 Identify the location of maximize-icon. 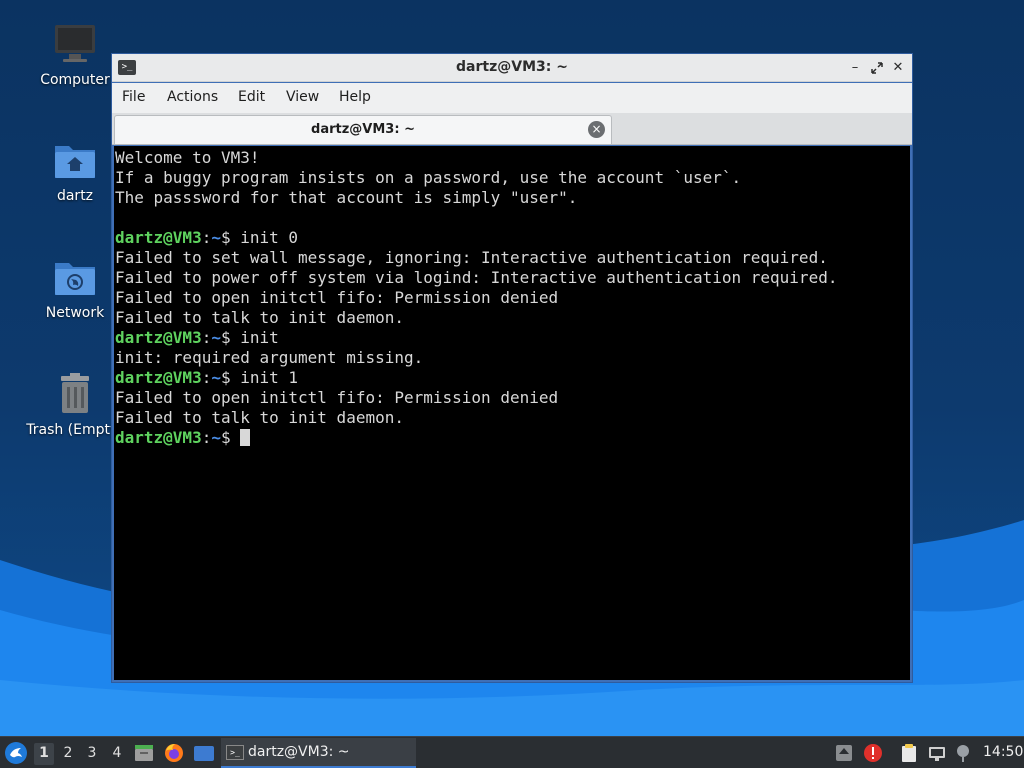
(877, 68).